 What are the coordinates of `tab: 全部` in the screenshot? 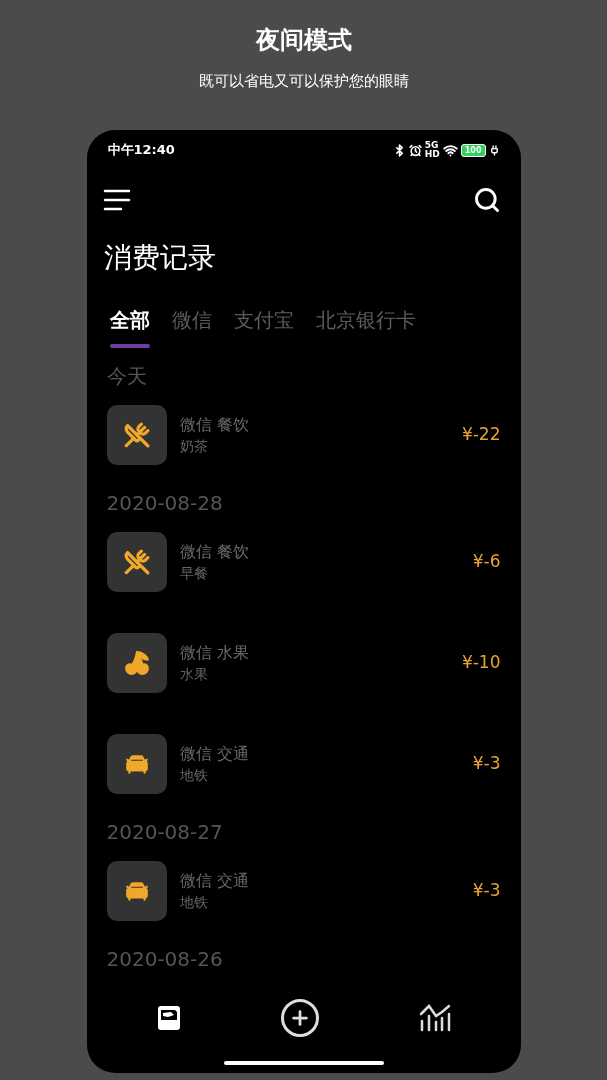 It's located at (129, 327).